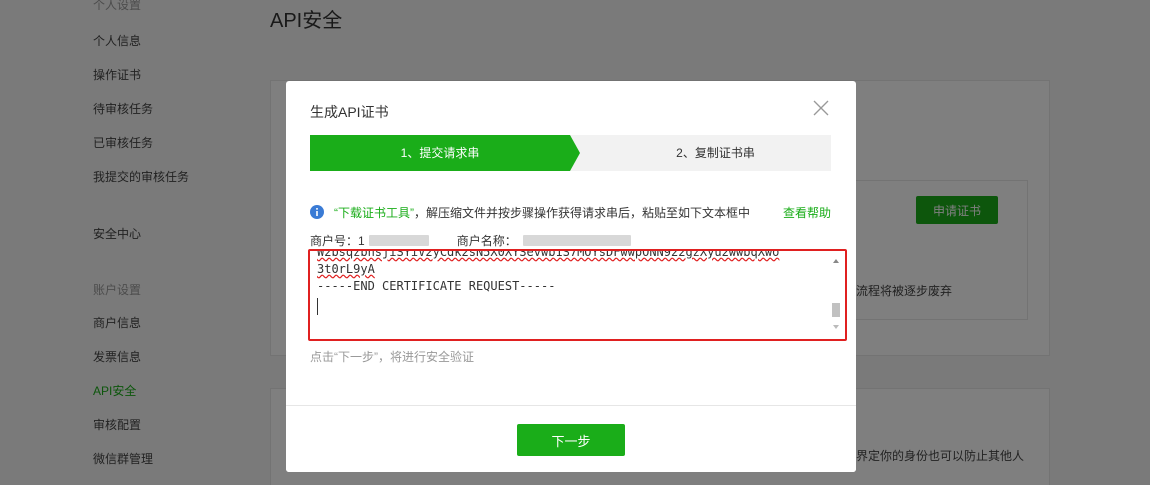 The image size is (1150, 485). What do you see at coordinates (392, 357) in the screenshot?
I see `security-hint: 点击“下一步”，将进行安全验证` at bounding box center [392, 357].